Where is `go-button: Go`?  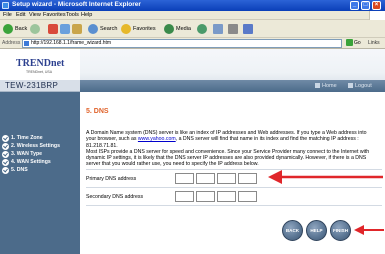 go-button: Go is located at coordinates (355, 43).